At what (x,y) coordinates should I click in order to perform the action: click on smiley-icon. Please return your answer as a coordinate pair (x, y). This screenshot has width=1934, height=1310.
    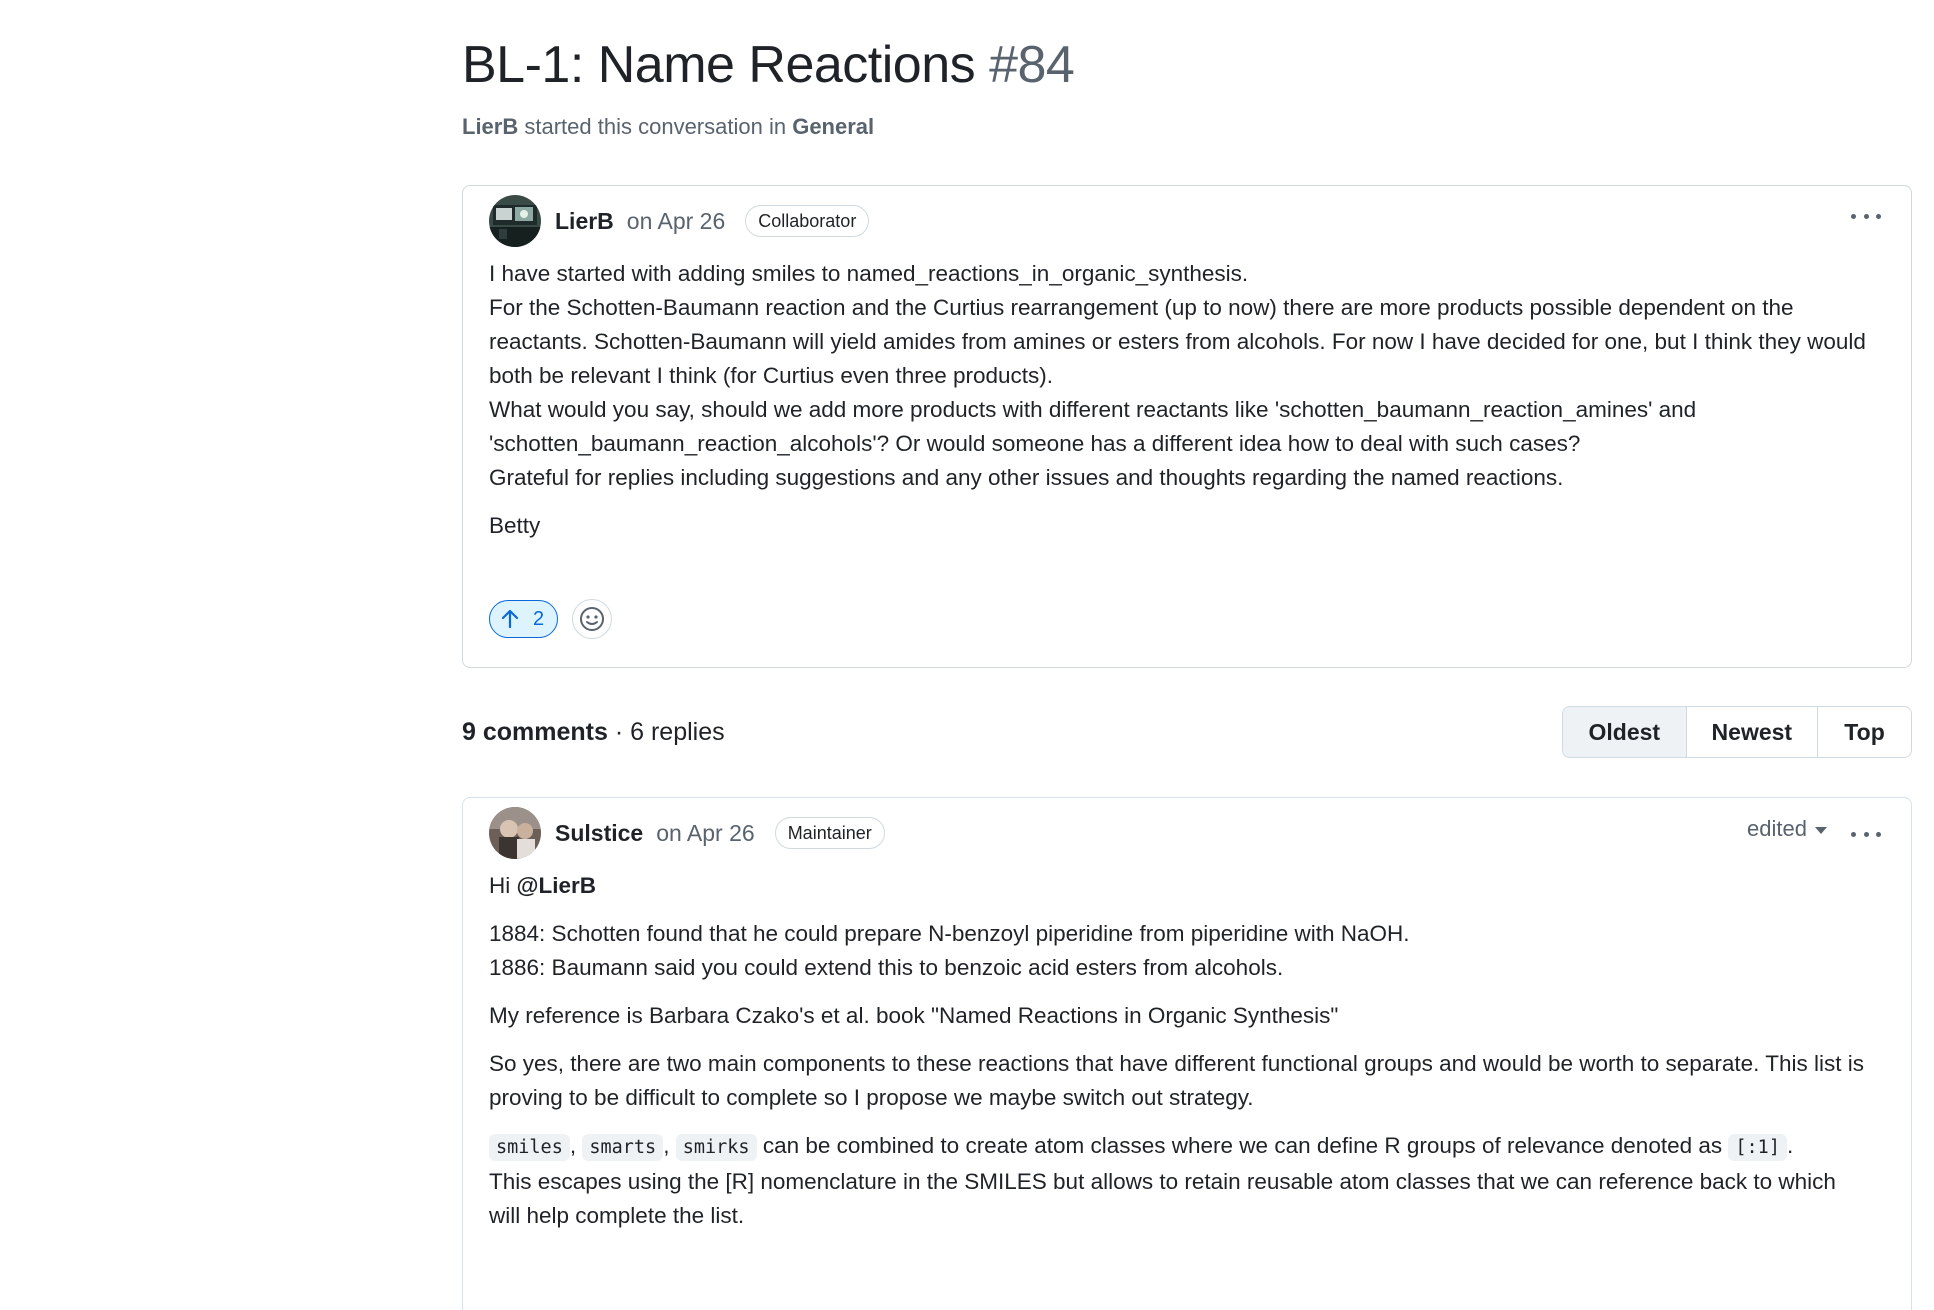
    Looking at the image, I should click on (592, 619).